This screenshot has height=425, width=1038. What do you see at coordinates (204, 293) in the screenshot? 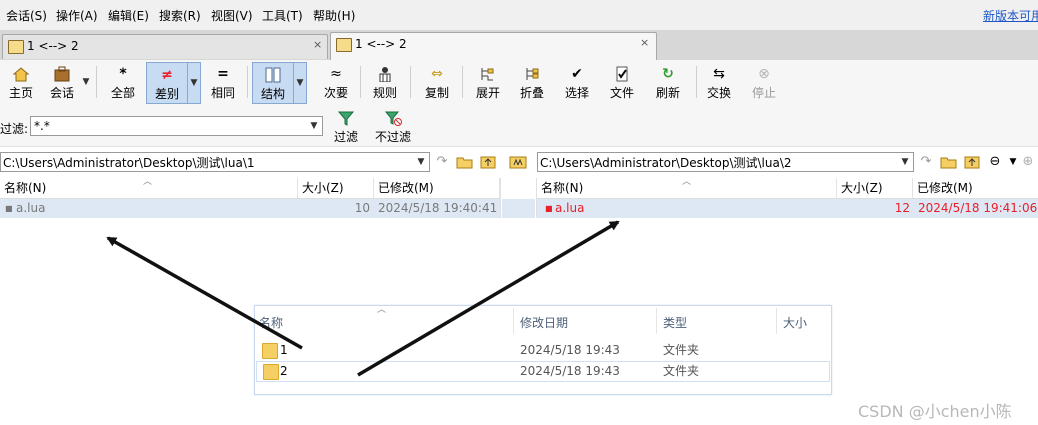
I see `arrow-to-left-pane` at bounding box center [204, 293].